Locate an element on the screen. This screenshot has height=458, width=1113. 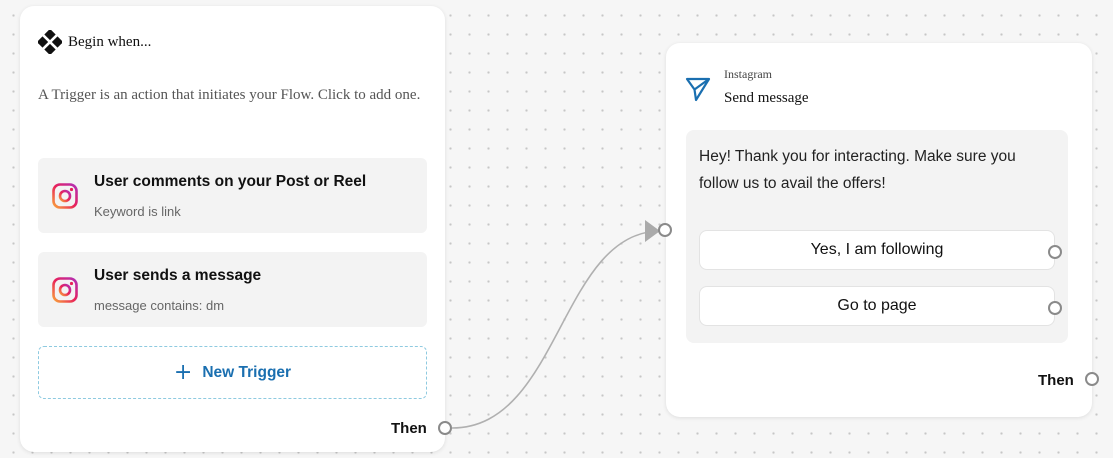
trigger-item-subtitle: Keyword is link is located at coordinates (137, 211).